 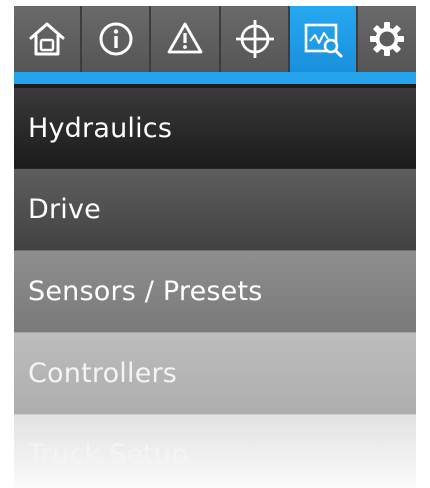 I want to click on tab-settings, so click(x=387, y=39).